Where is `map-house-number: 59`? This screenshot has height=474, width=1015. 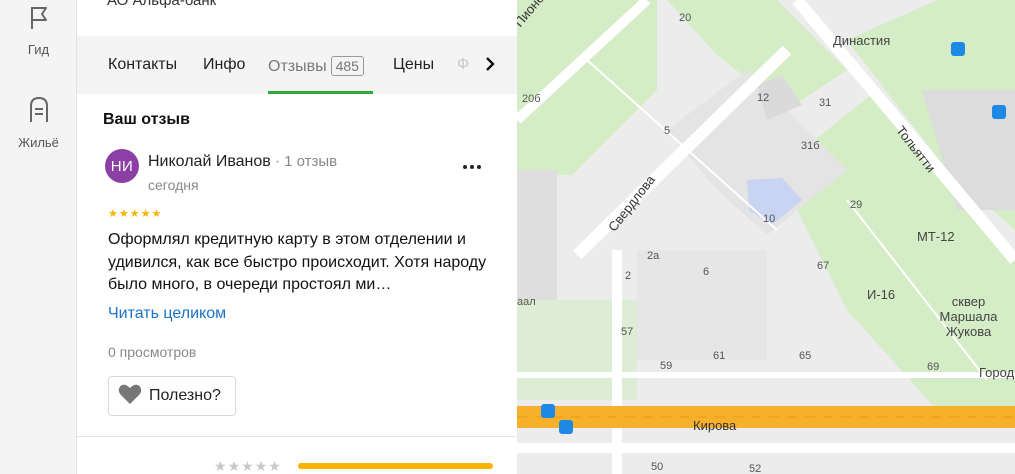
map-house-number: 59 is located at coordinates (666, 366).